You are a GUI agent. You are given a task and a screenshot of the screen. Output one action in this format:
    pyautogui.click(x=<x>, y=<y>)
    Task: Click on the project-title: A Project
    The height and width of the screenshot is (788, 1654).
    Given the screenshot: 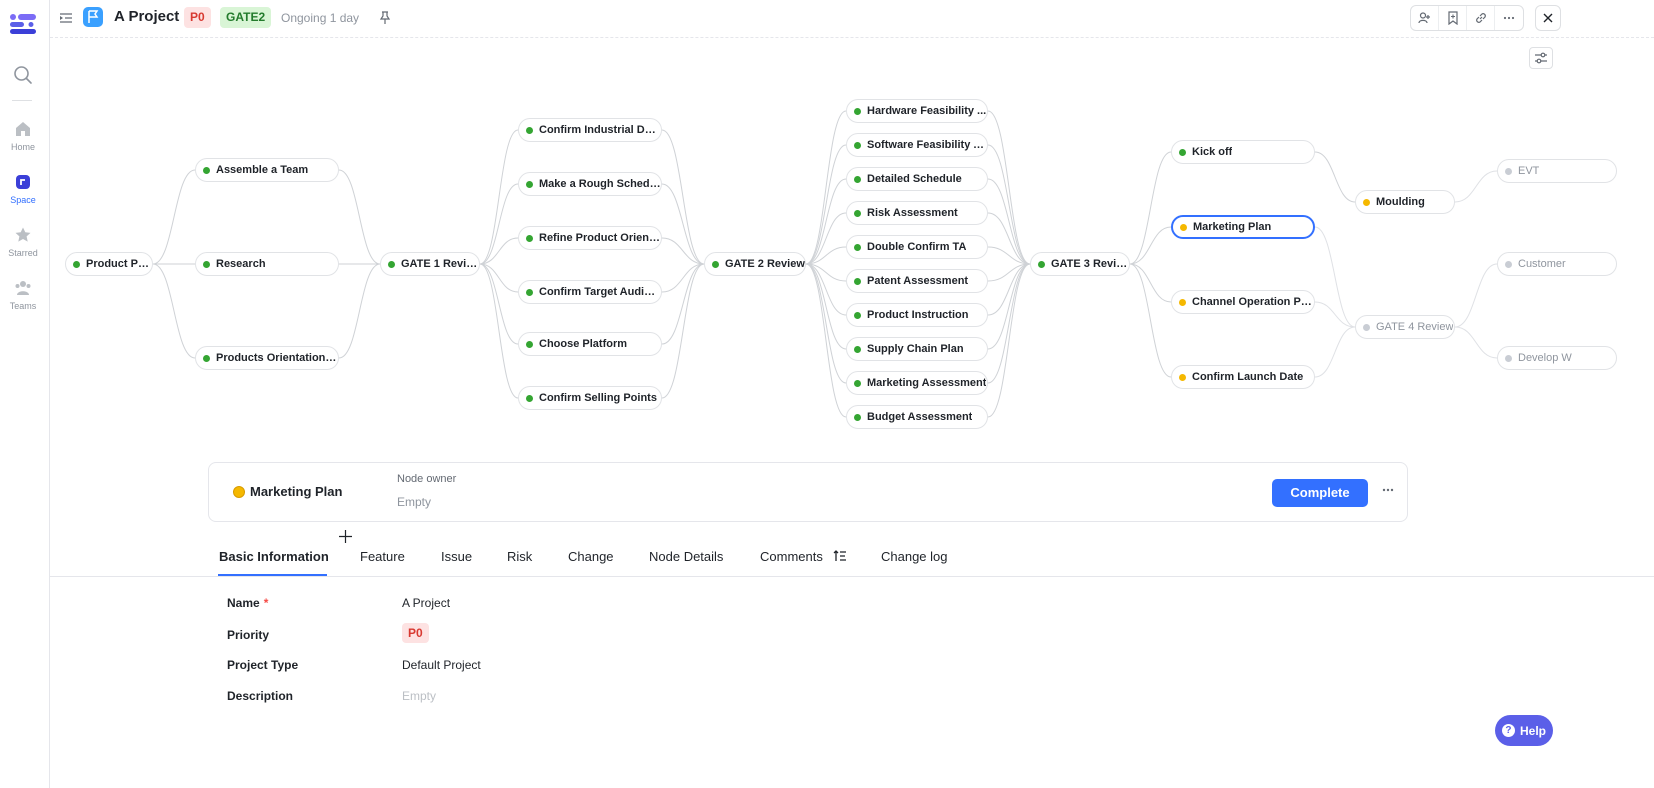 What is the action you would take?
    pyautogui.click(x=147, y=16)
    